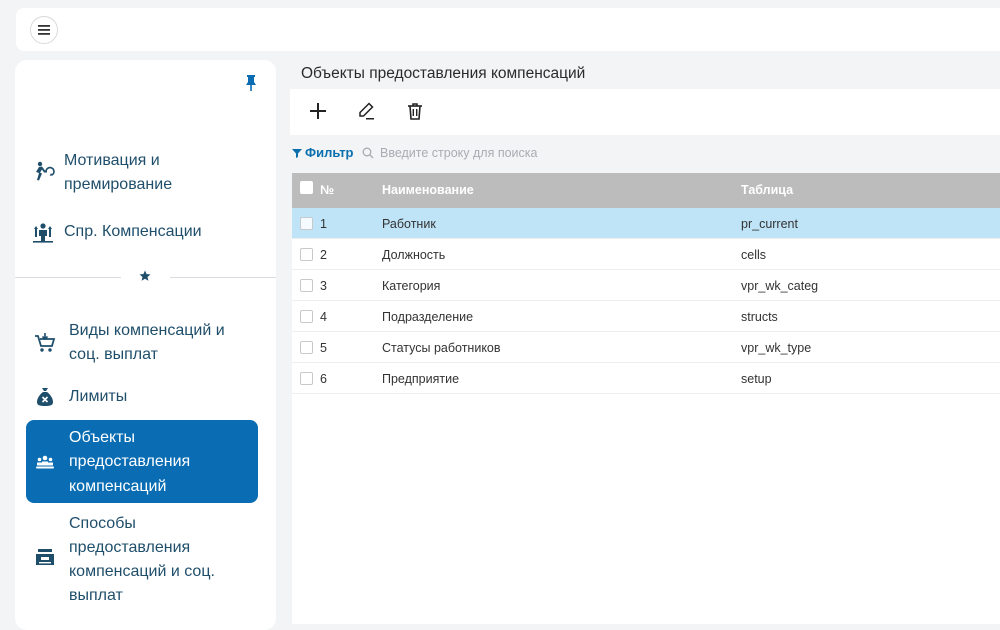 This screenshot has width=1000, height=630. What do you see at coordinates (306, 187) in the screenshot?
I see `select-all-checkbox` at bounding box center [306, 187].